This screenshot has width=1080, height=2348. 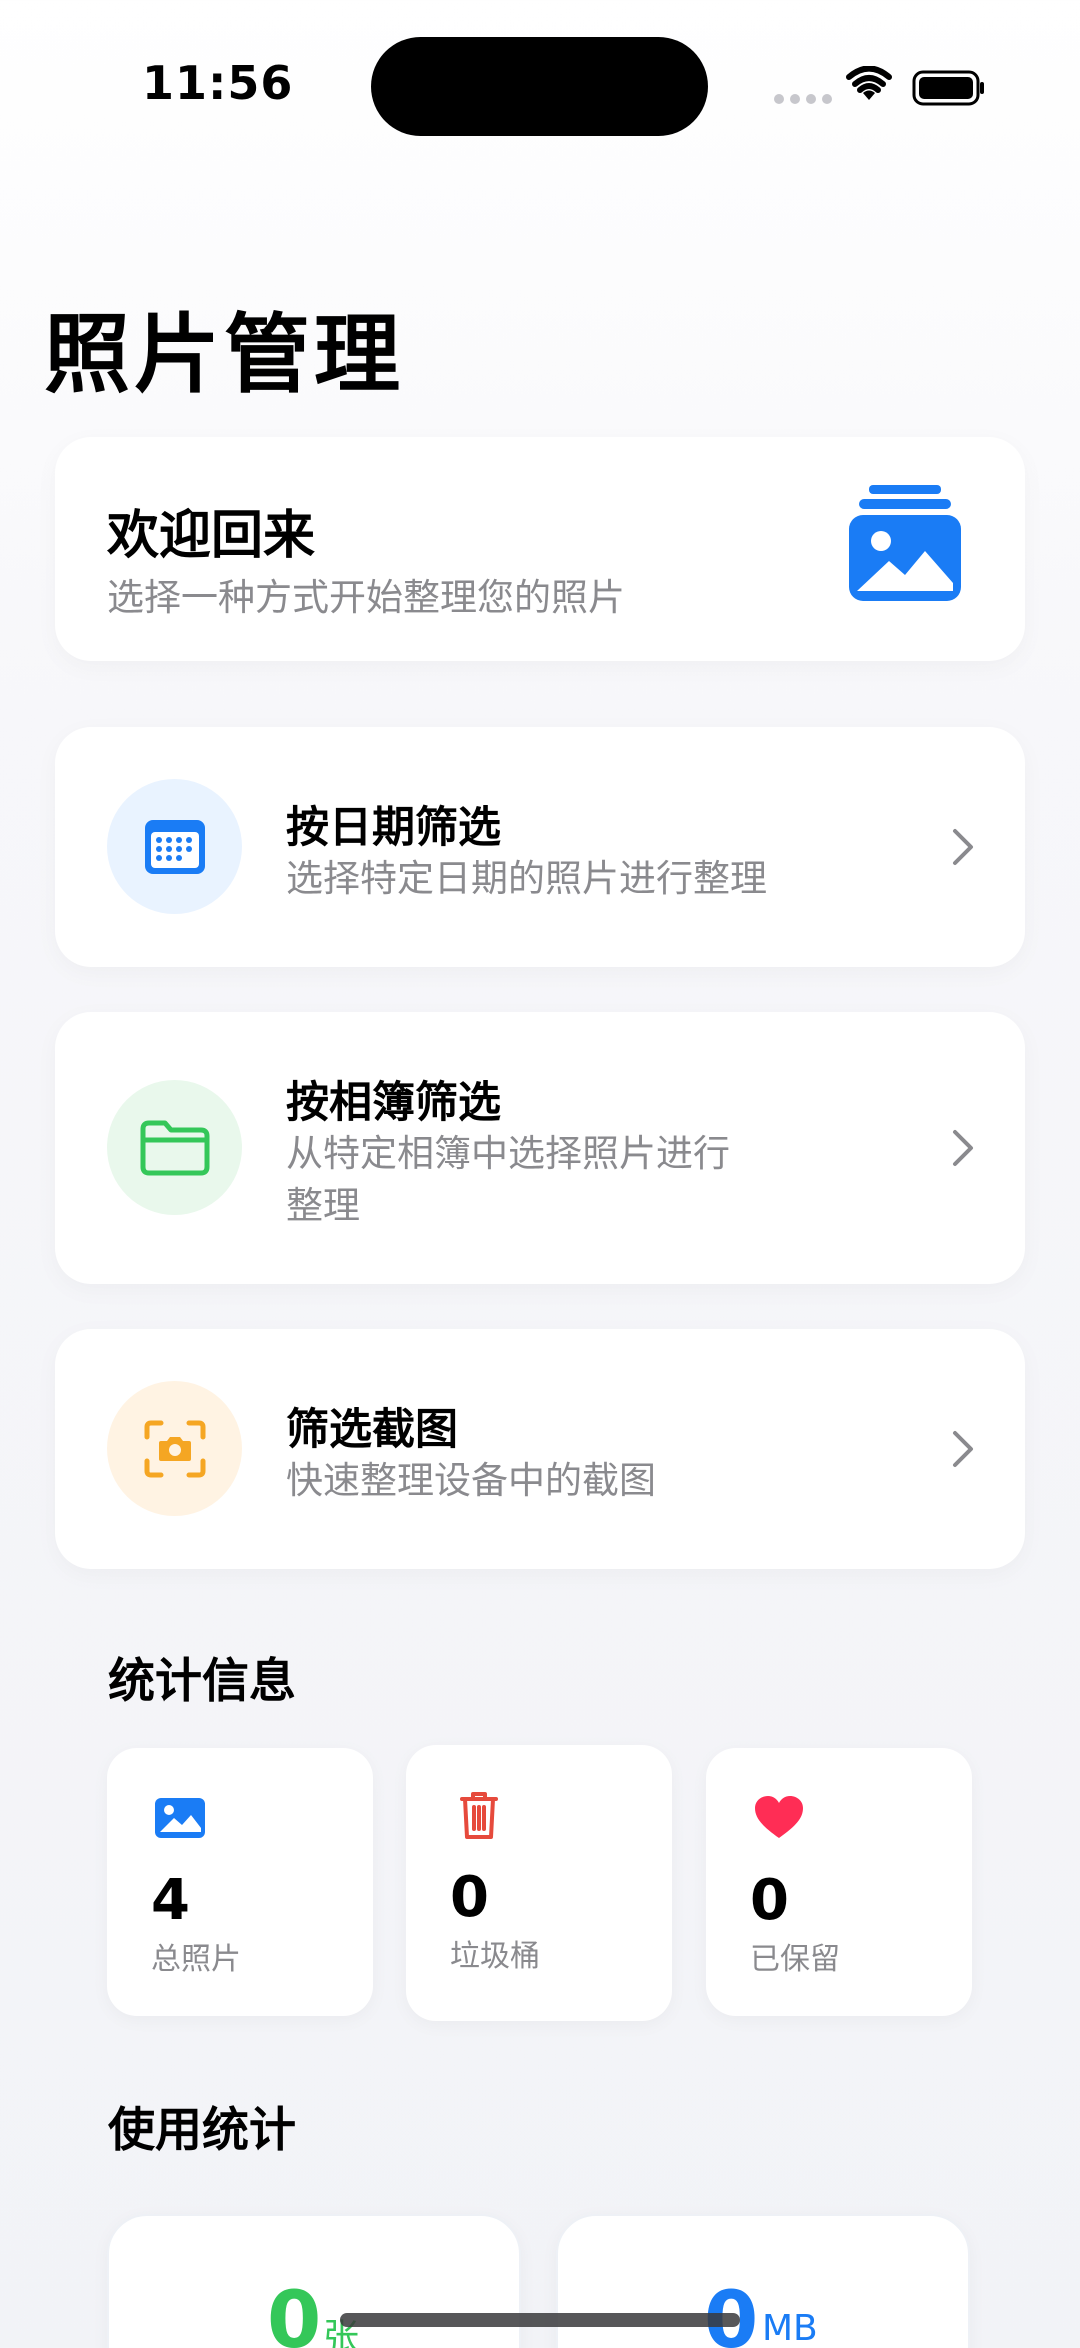 I want to click on filter-by-date-title: 按日期筛选, so click(x=393, y=828).